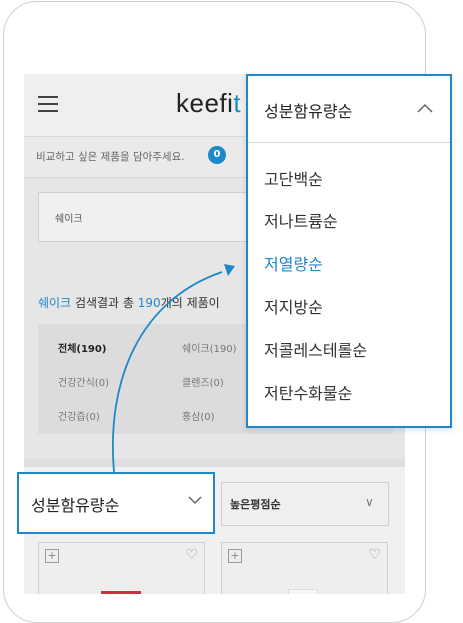  I want to click on chevron-down-icon, so click(195, 500).